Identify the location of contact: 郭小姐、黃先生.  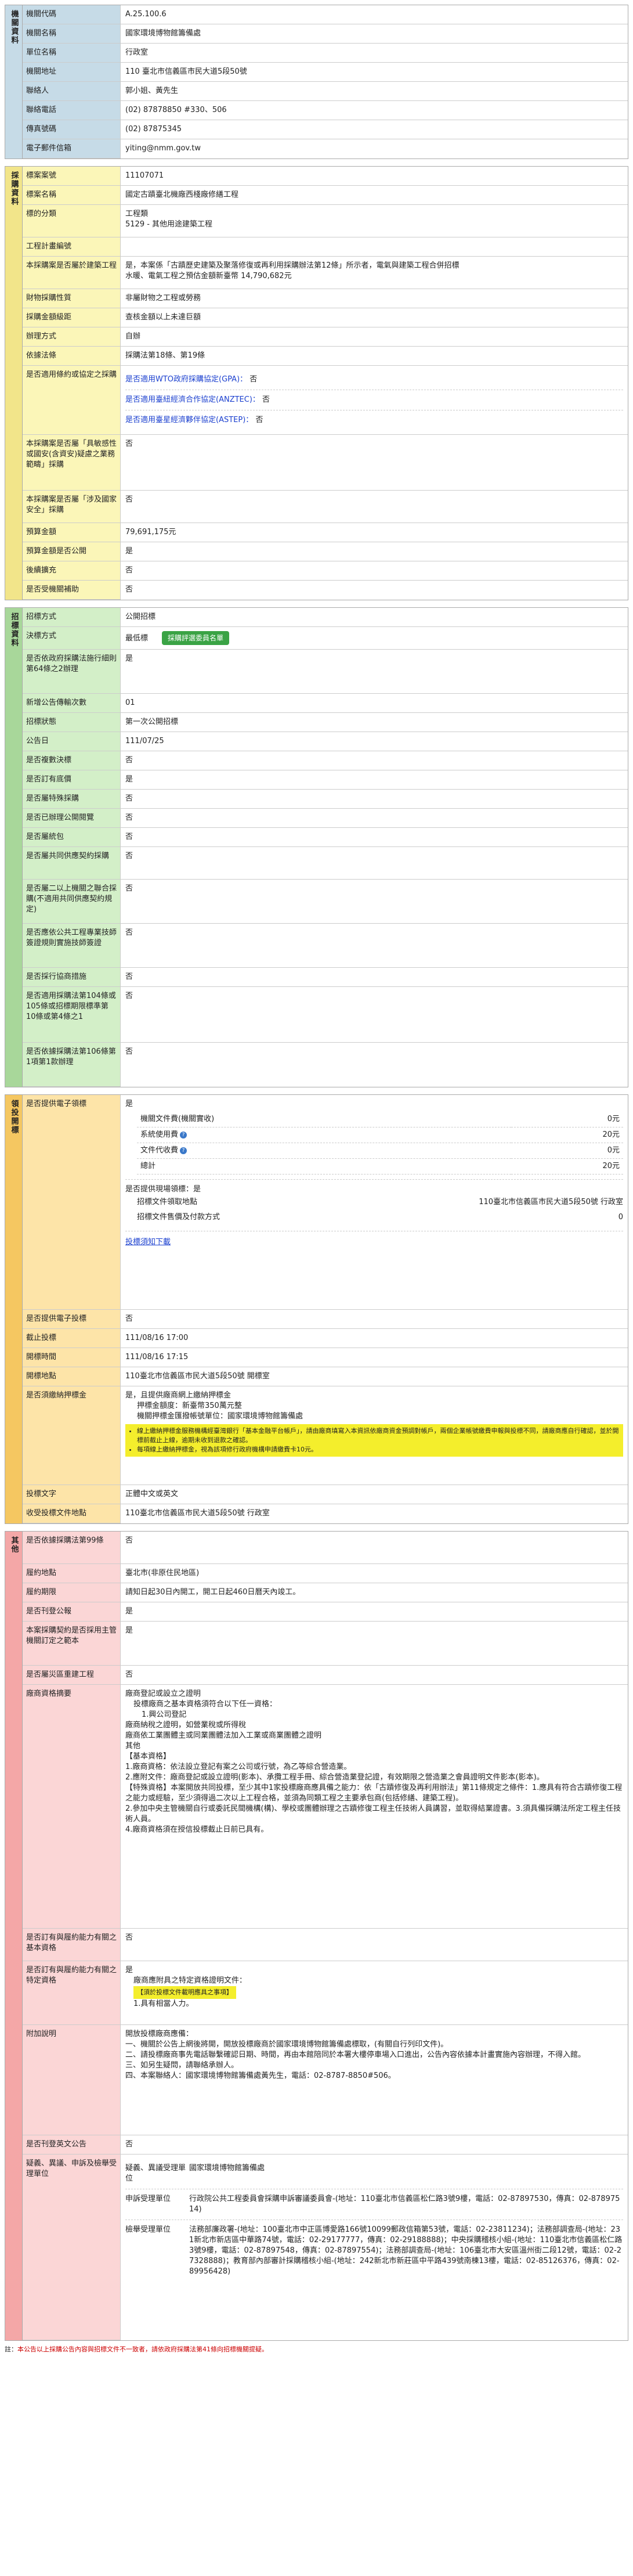
(374, 91).